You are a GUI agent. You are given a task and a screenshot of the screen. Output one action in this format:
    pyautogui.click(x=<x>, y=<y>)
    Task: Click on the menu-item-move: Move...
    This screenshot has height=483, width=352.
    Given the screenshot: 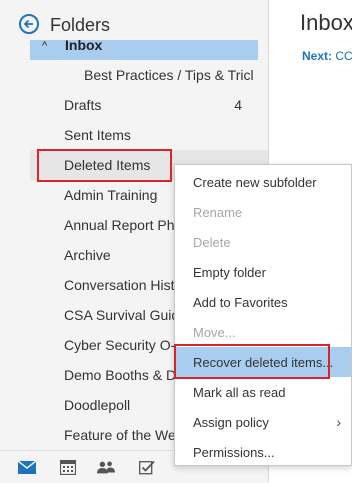 What is the action you would take?
    pyautogui.click(x=263, y=332)
    